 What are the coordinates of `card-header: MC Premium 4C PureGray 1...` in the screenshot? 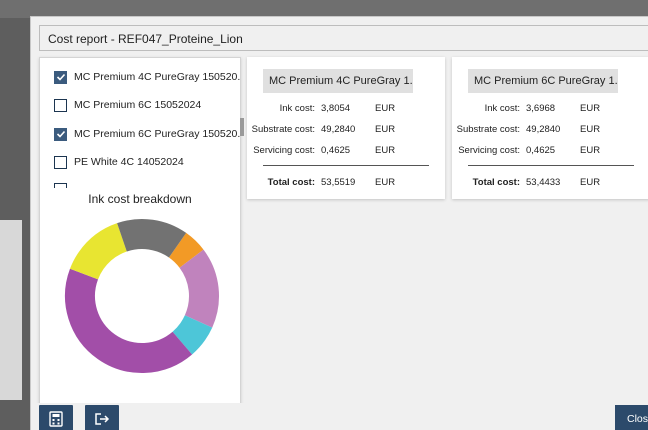 It's located at (338, 81).